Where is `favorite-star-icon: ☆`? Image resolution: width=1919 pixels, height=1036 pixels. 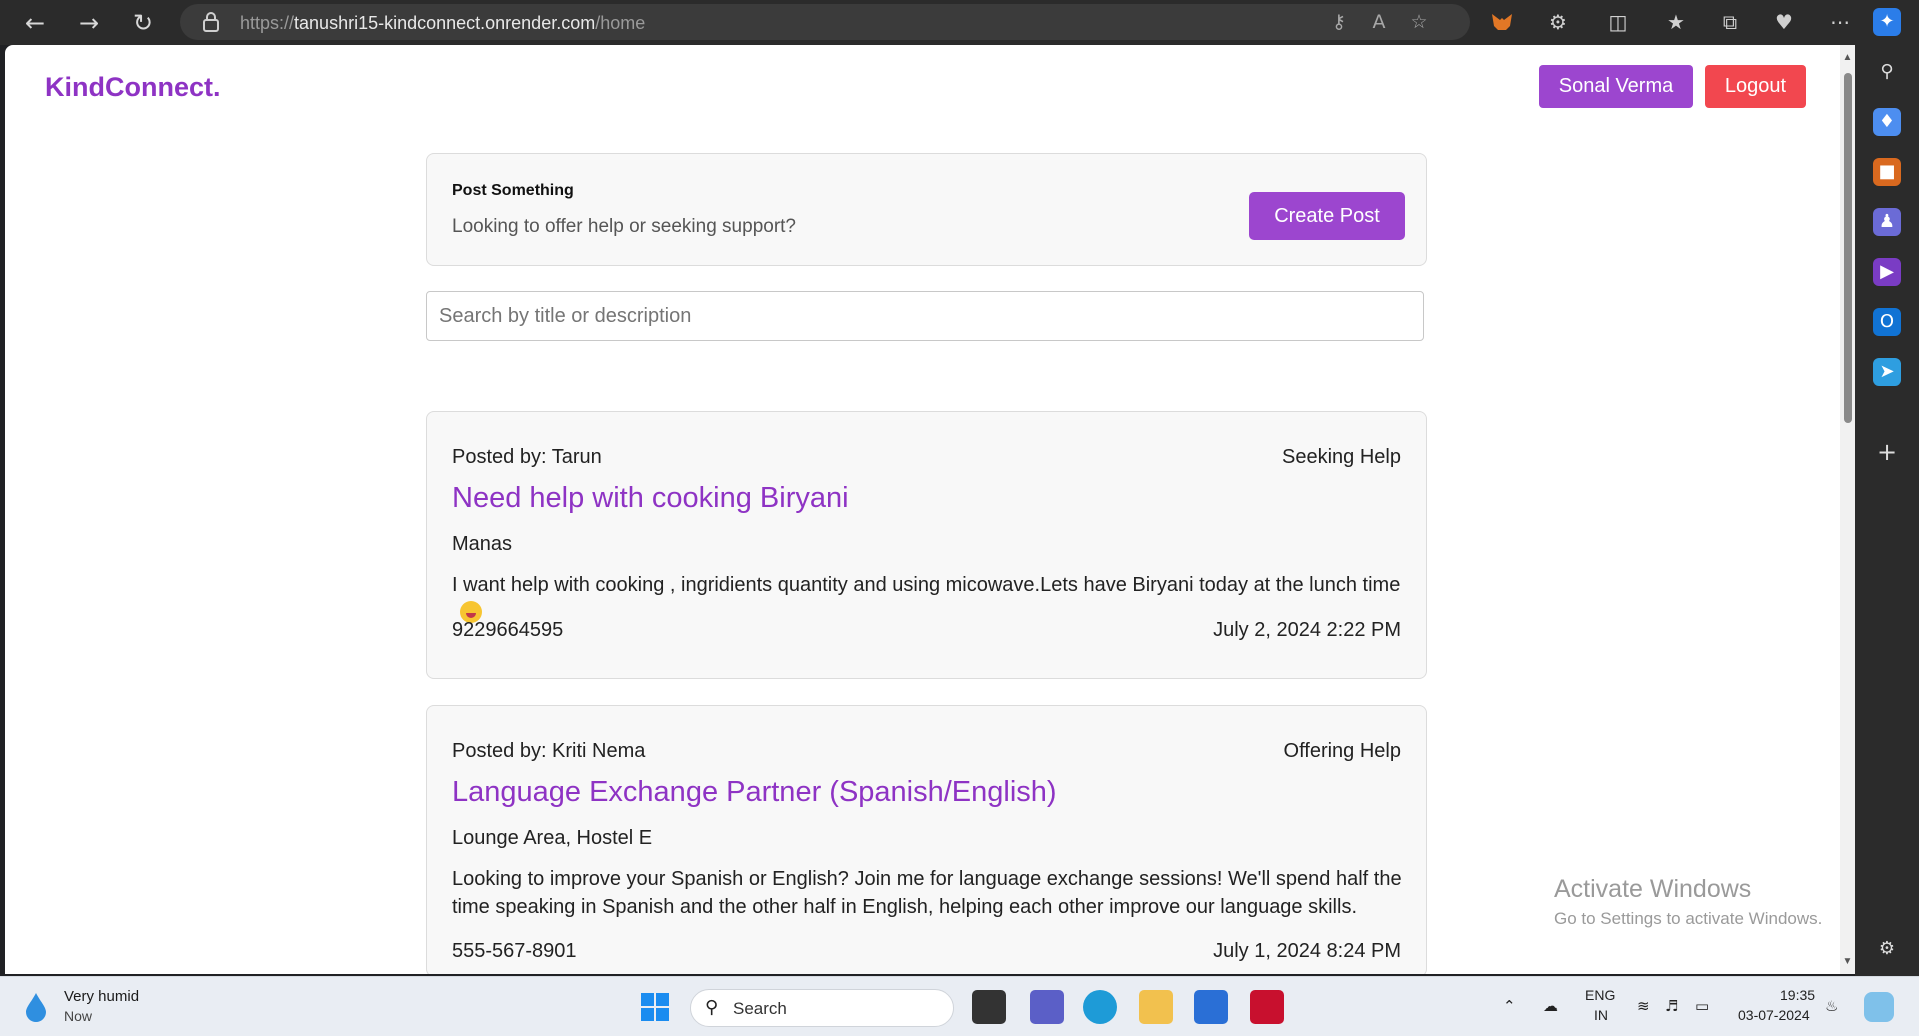
favorite-star-icon: ☆ is located at coordinates (1419, 22).